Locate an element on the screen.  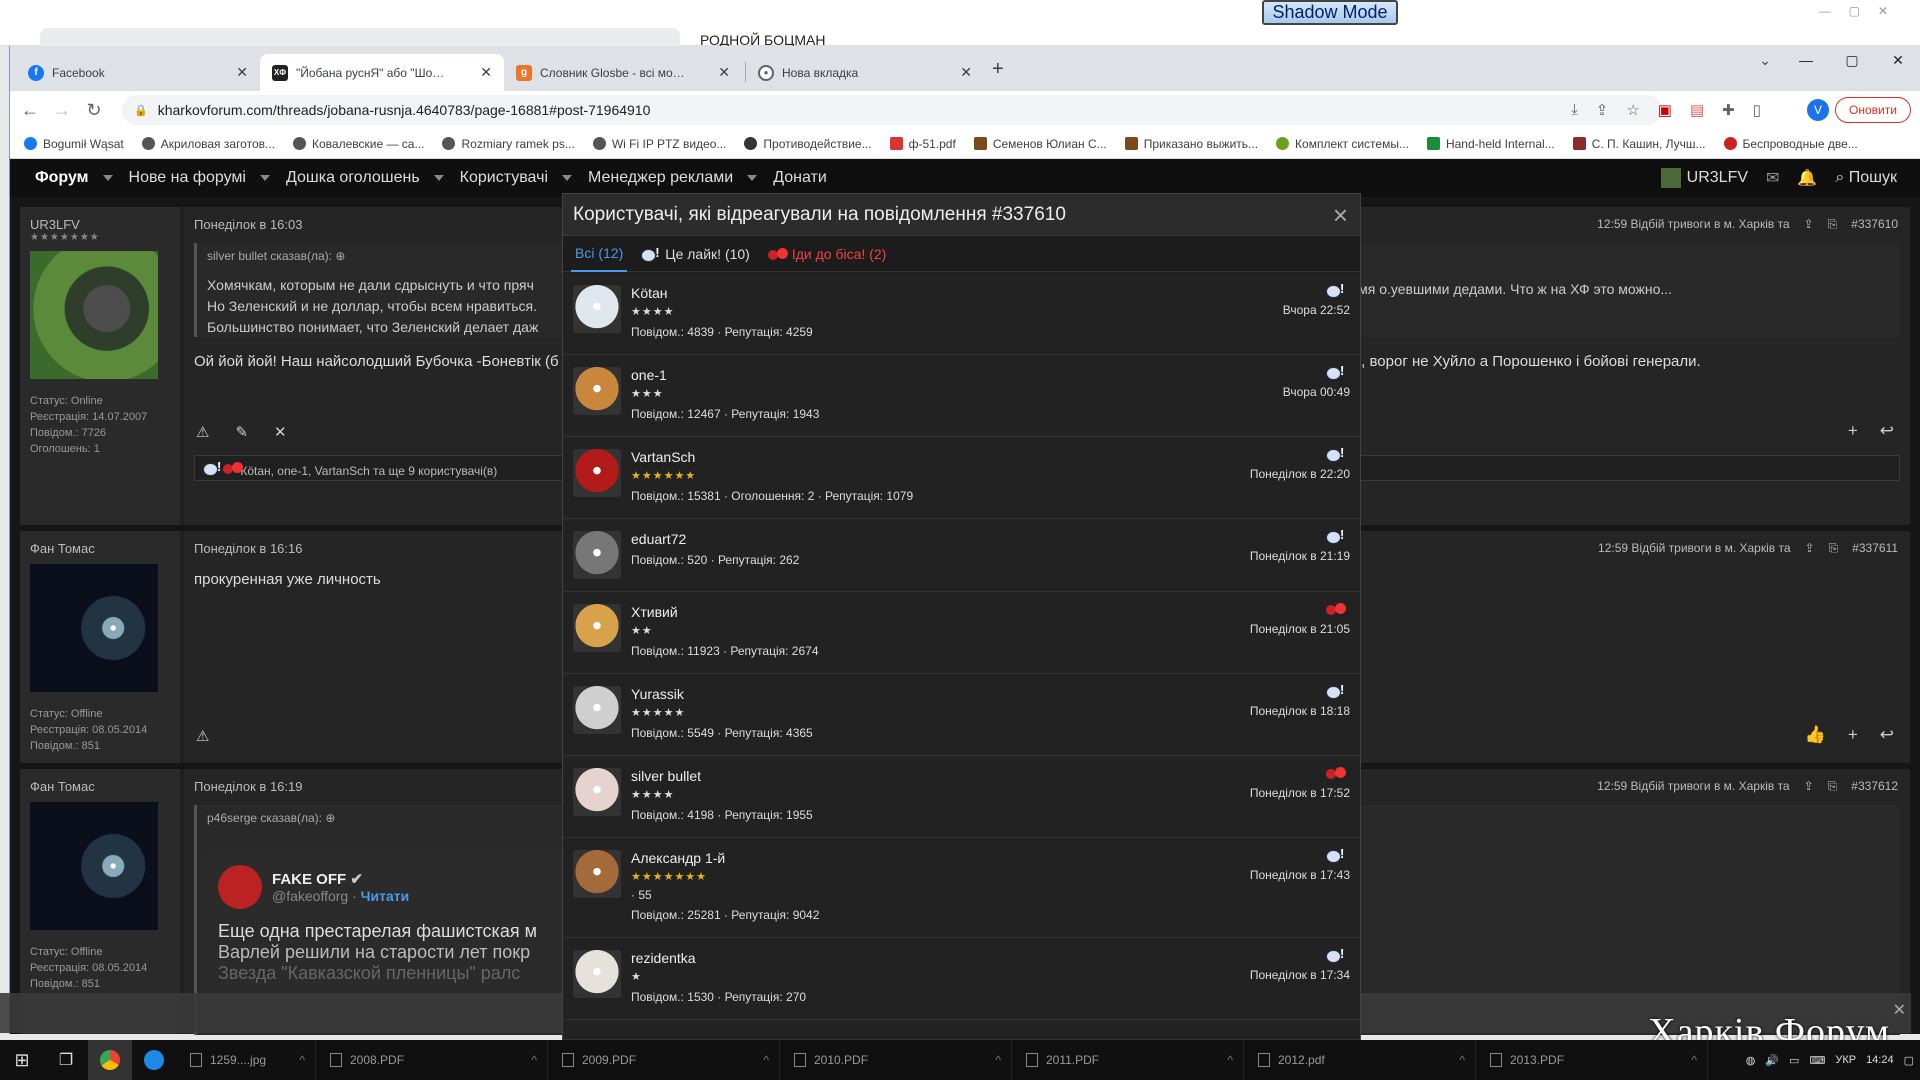
reaction-username: silver bullet is located at coordinates (666, 776).